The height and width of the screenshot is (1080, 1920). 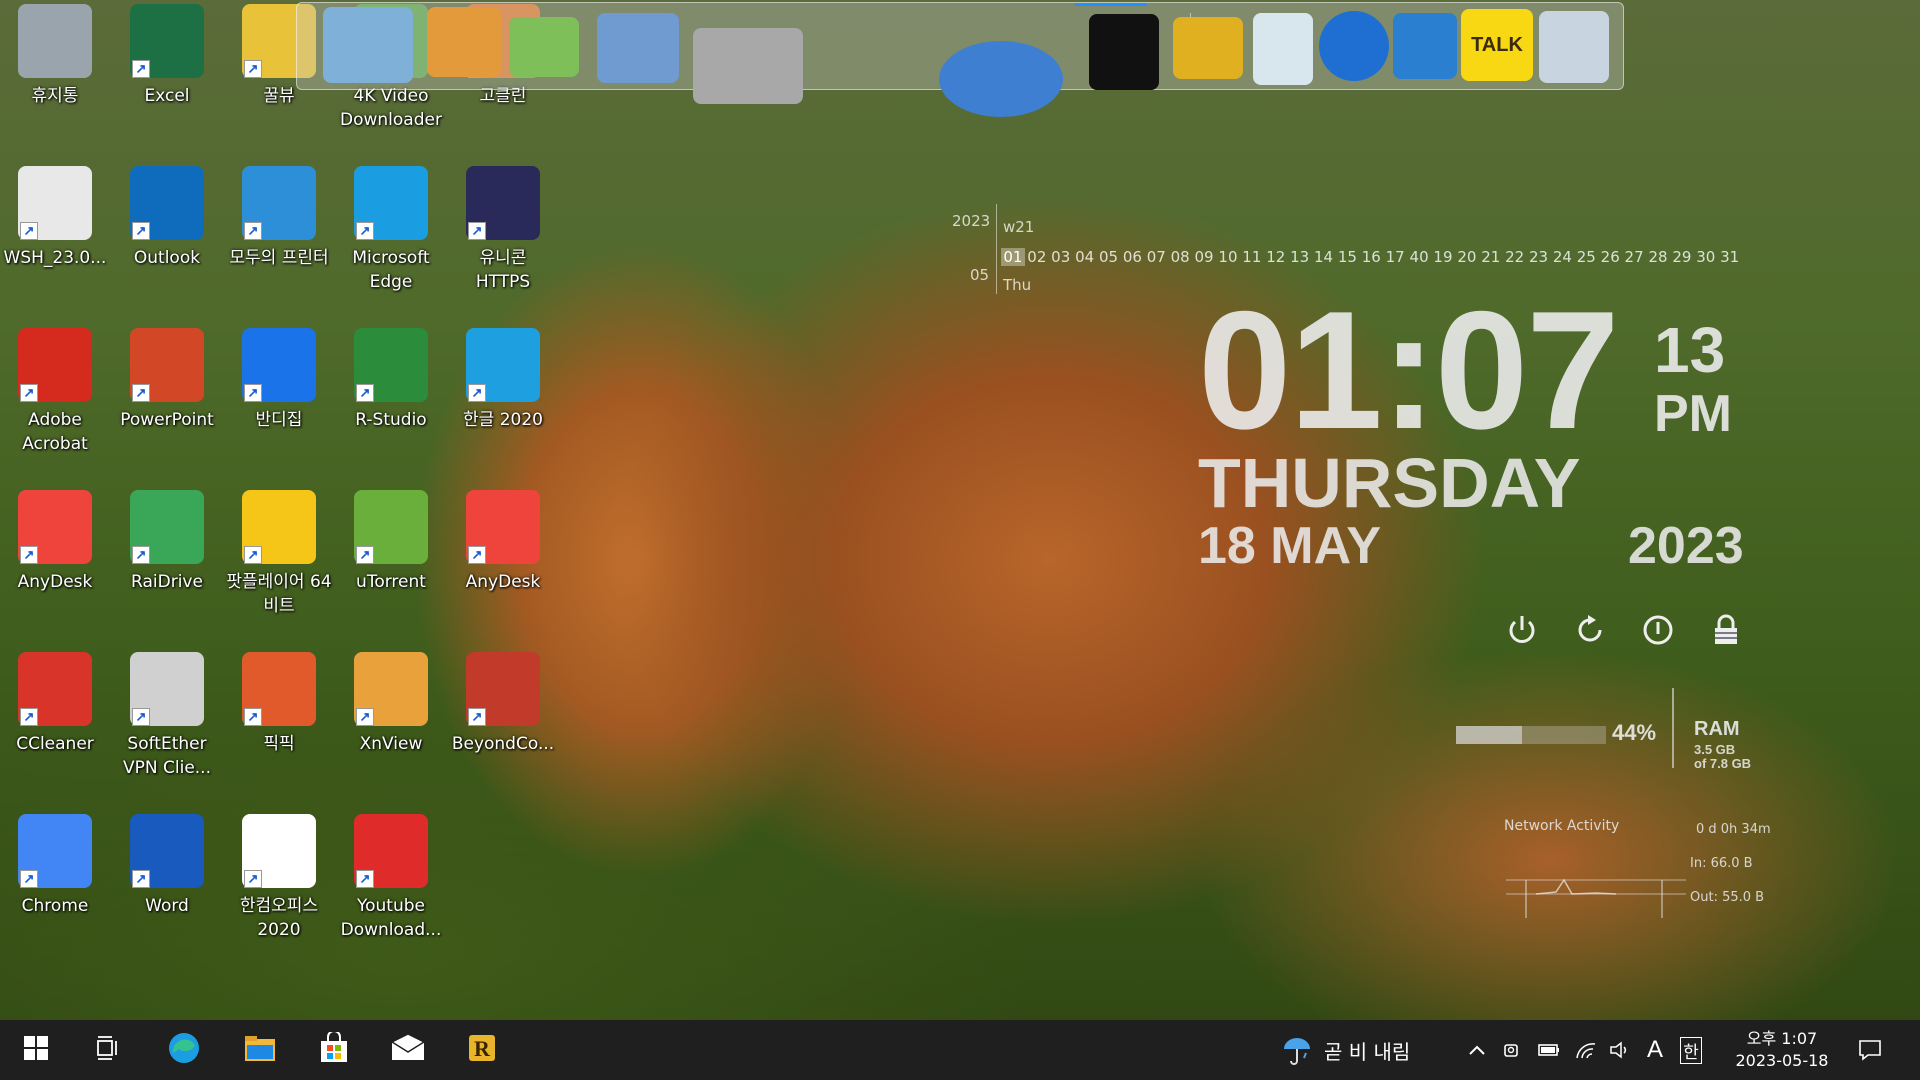 I want to click on recycle-bin-icon, so click(x=55, y=41).